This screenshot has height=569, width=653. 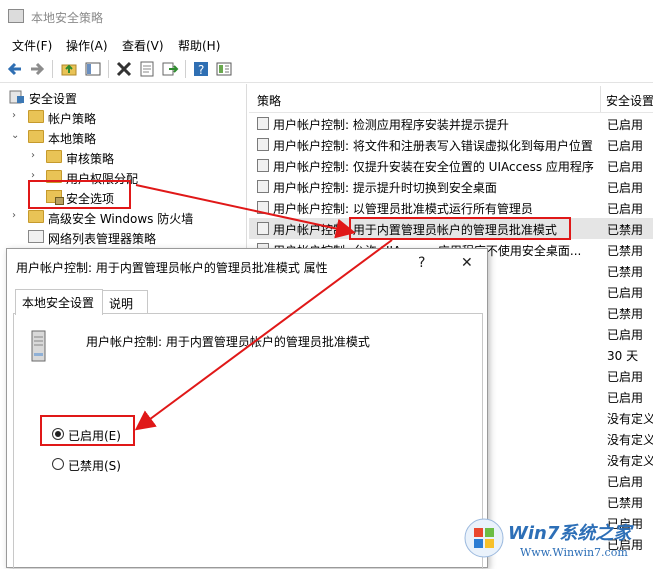 I want to click on tab-label: 本地安全设置, so click(x=58, y=303).